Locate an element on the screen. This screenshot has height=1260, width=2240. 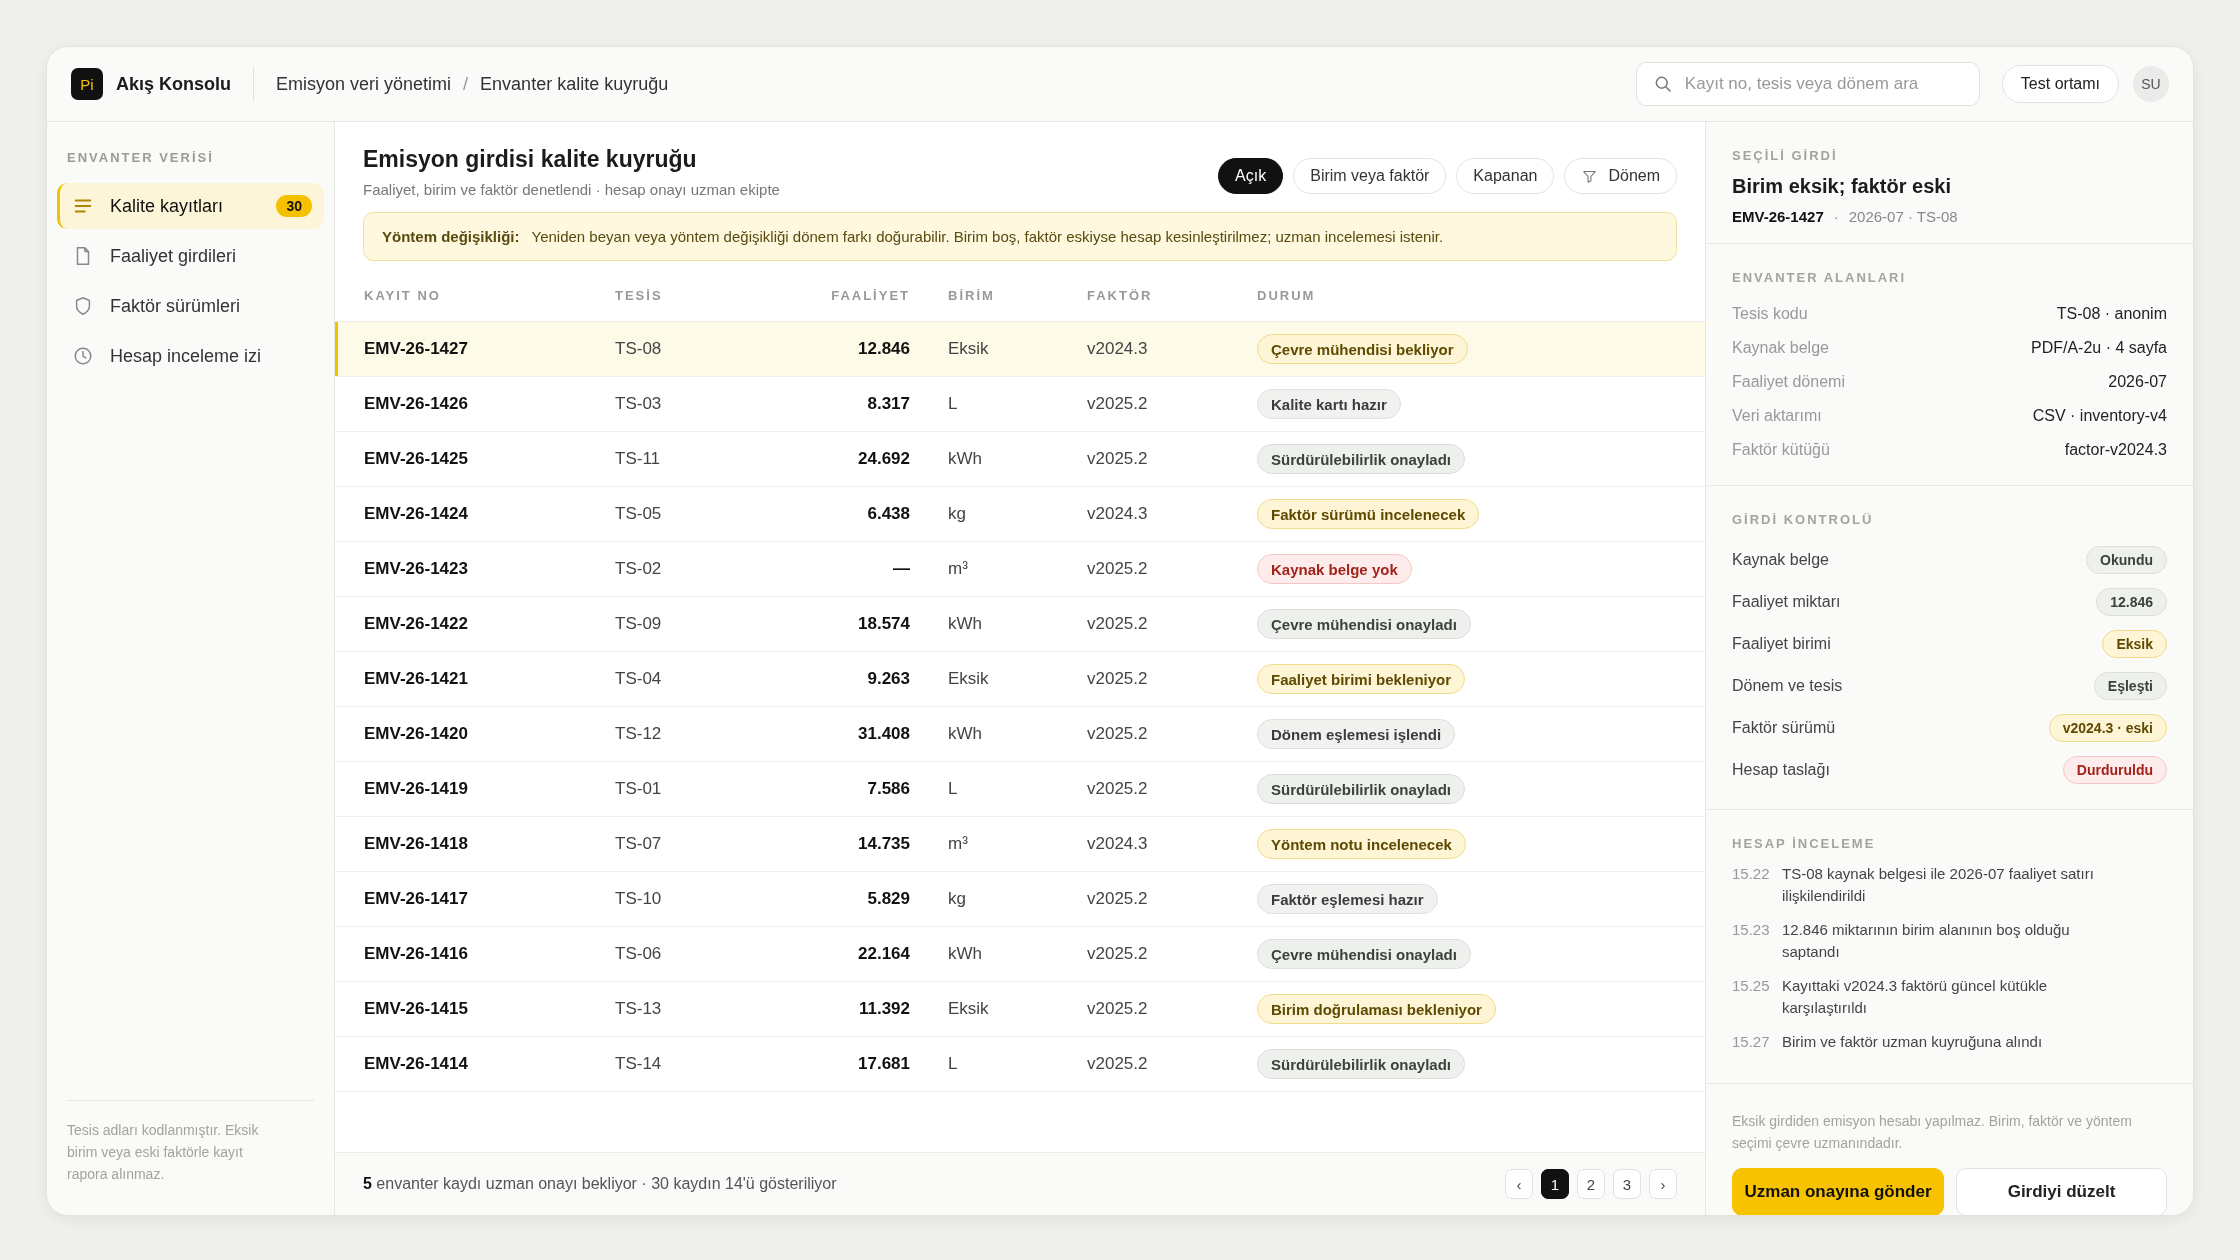
filter-chip: Dönem is located at coordinates (1620, 176).